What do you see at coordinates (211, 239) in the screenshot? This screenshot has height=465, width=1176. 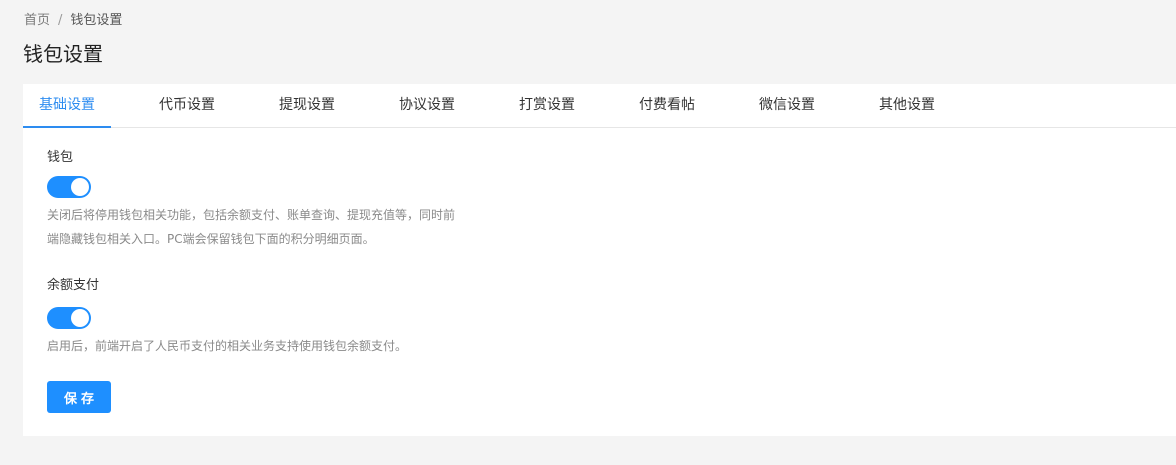 I see `wallet-help-line-2: 端隐藏钱包相关入口。PC端会保留钱包下面的积分明细页面。` at bounding box center [211, 239].